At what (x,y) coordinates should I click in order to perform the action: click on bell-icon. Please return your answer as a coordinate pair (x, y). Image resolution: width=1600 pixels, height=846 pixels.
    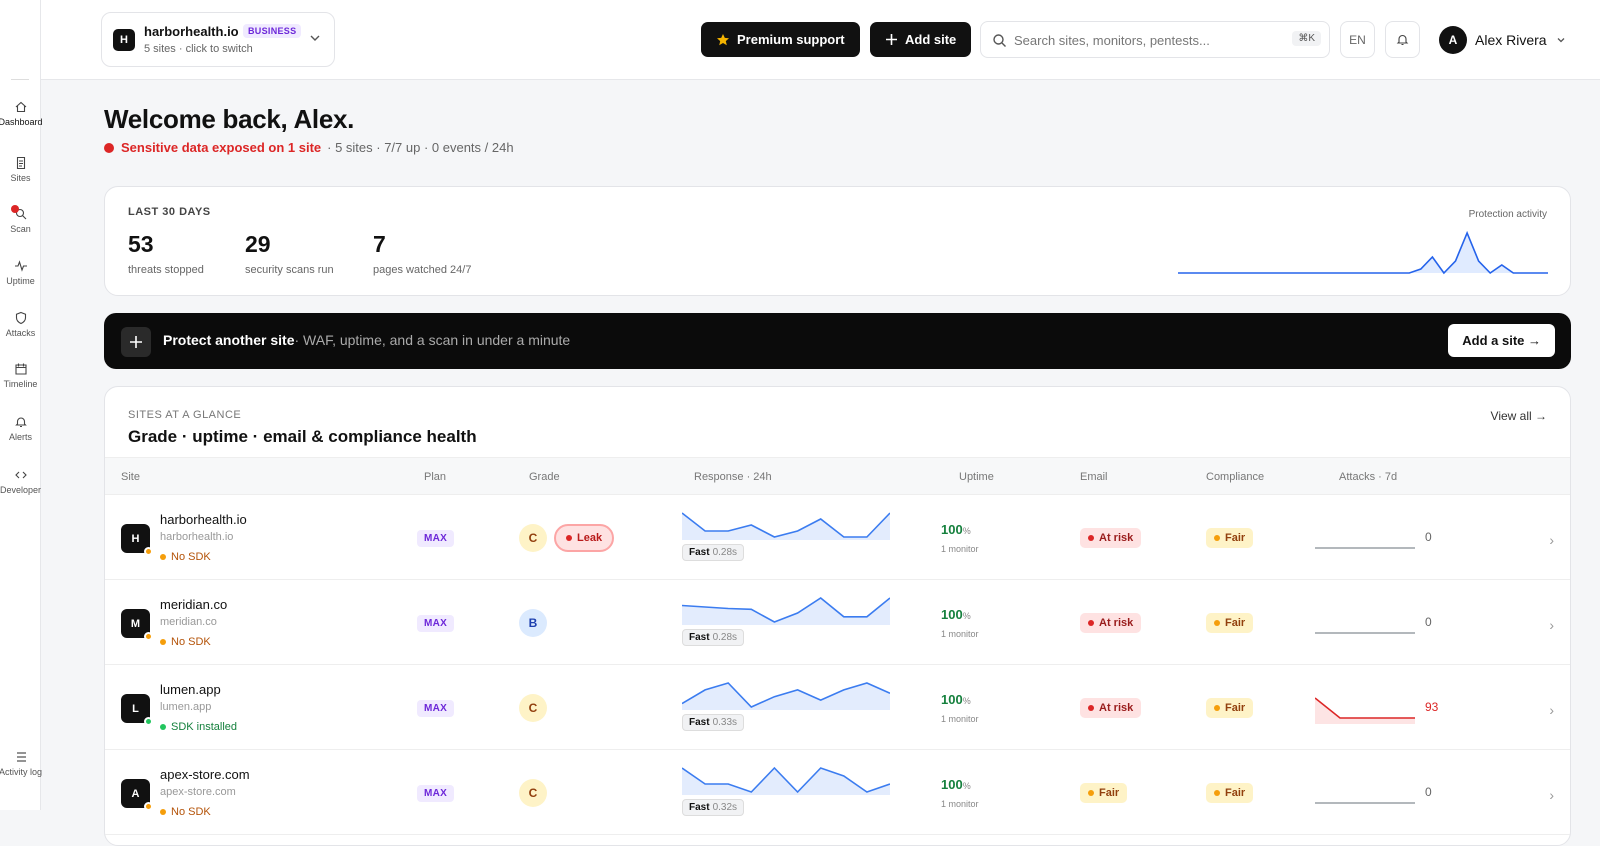
    Looking at the image, I should click on (1402, 40).